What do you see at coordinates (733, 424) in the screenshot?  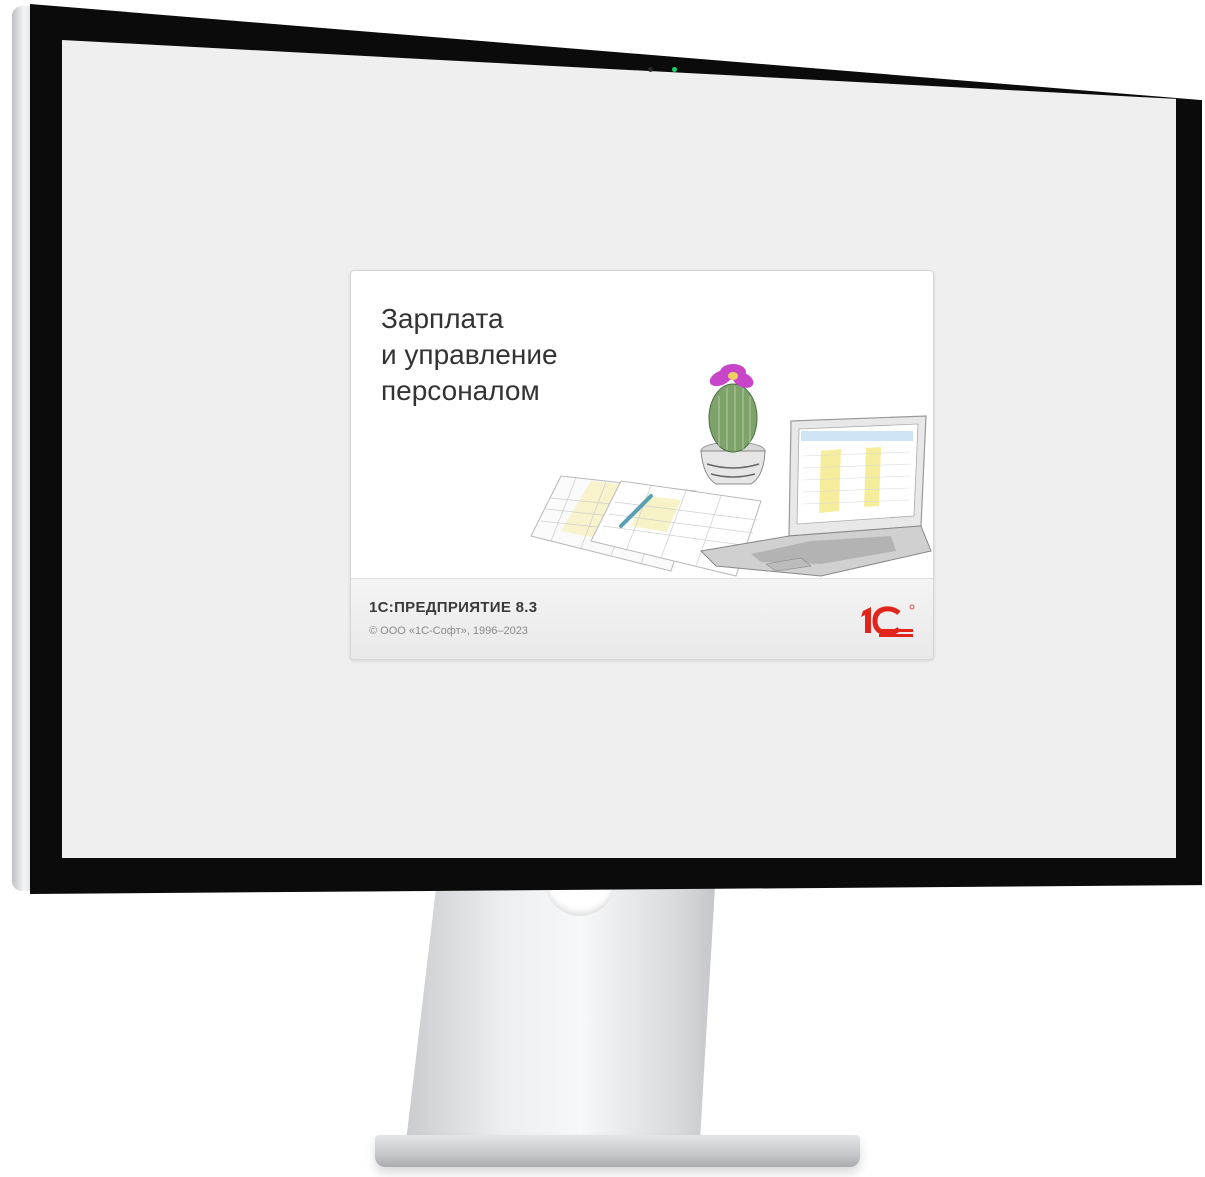 I see `cactus-icon` at bounding box center [733, 424].